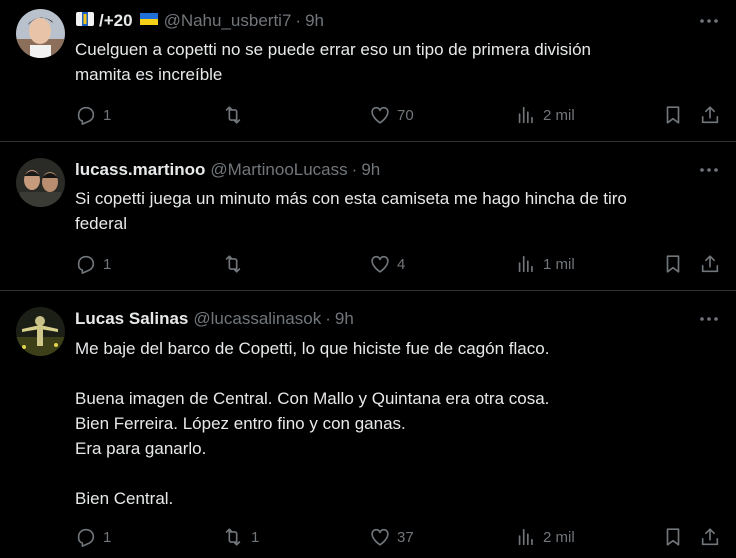  Describe the element at coordinates (257, 319) in the screenshot. I see `user-handle: @lucassalinasok` at that location.